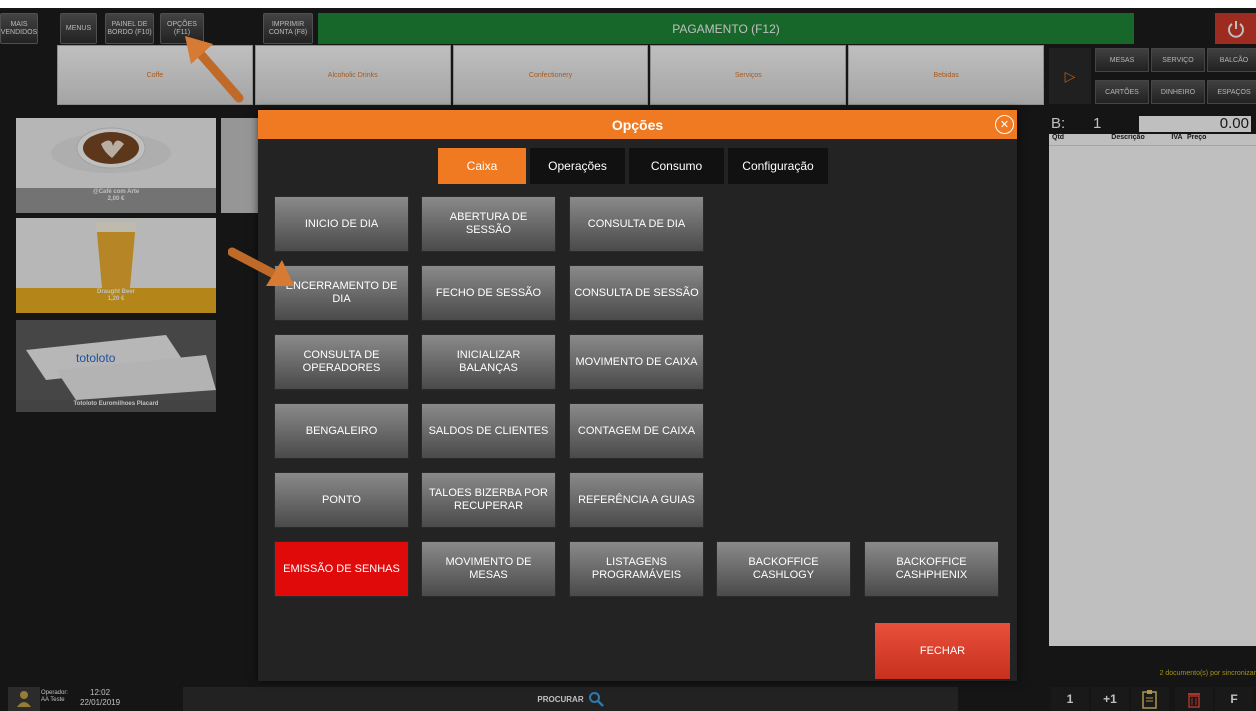 The height and width of the screenshot is (711, 1256). What do you see at coordinates (636, 569) in the screenshot?
I see `listagens-programaveis-button: LISTAGENS PROGRAMÁVEIS` at bounding box center [636, 569].